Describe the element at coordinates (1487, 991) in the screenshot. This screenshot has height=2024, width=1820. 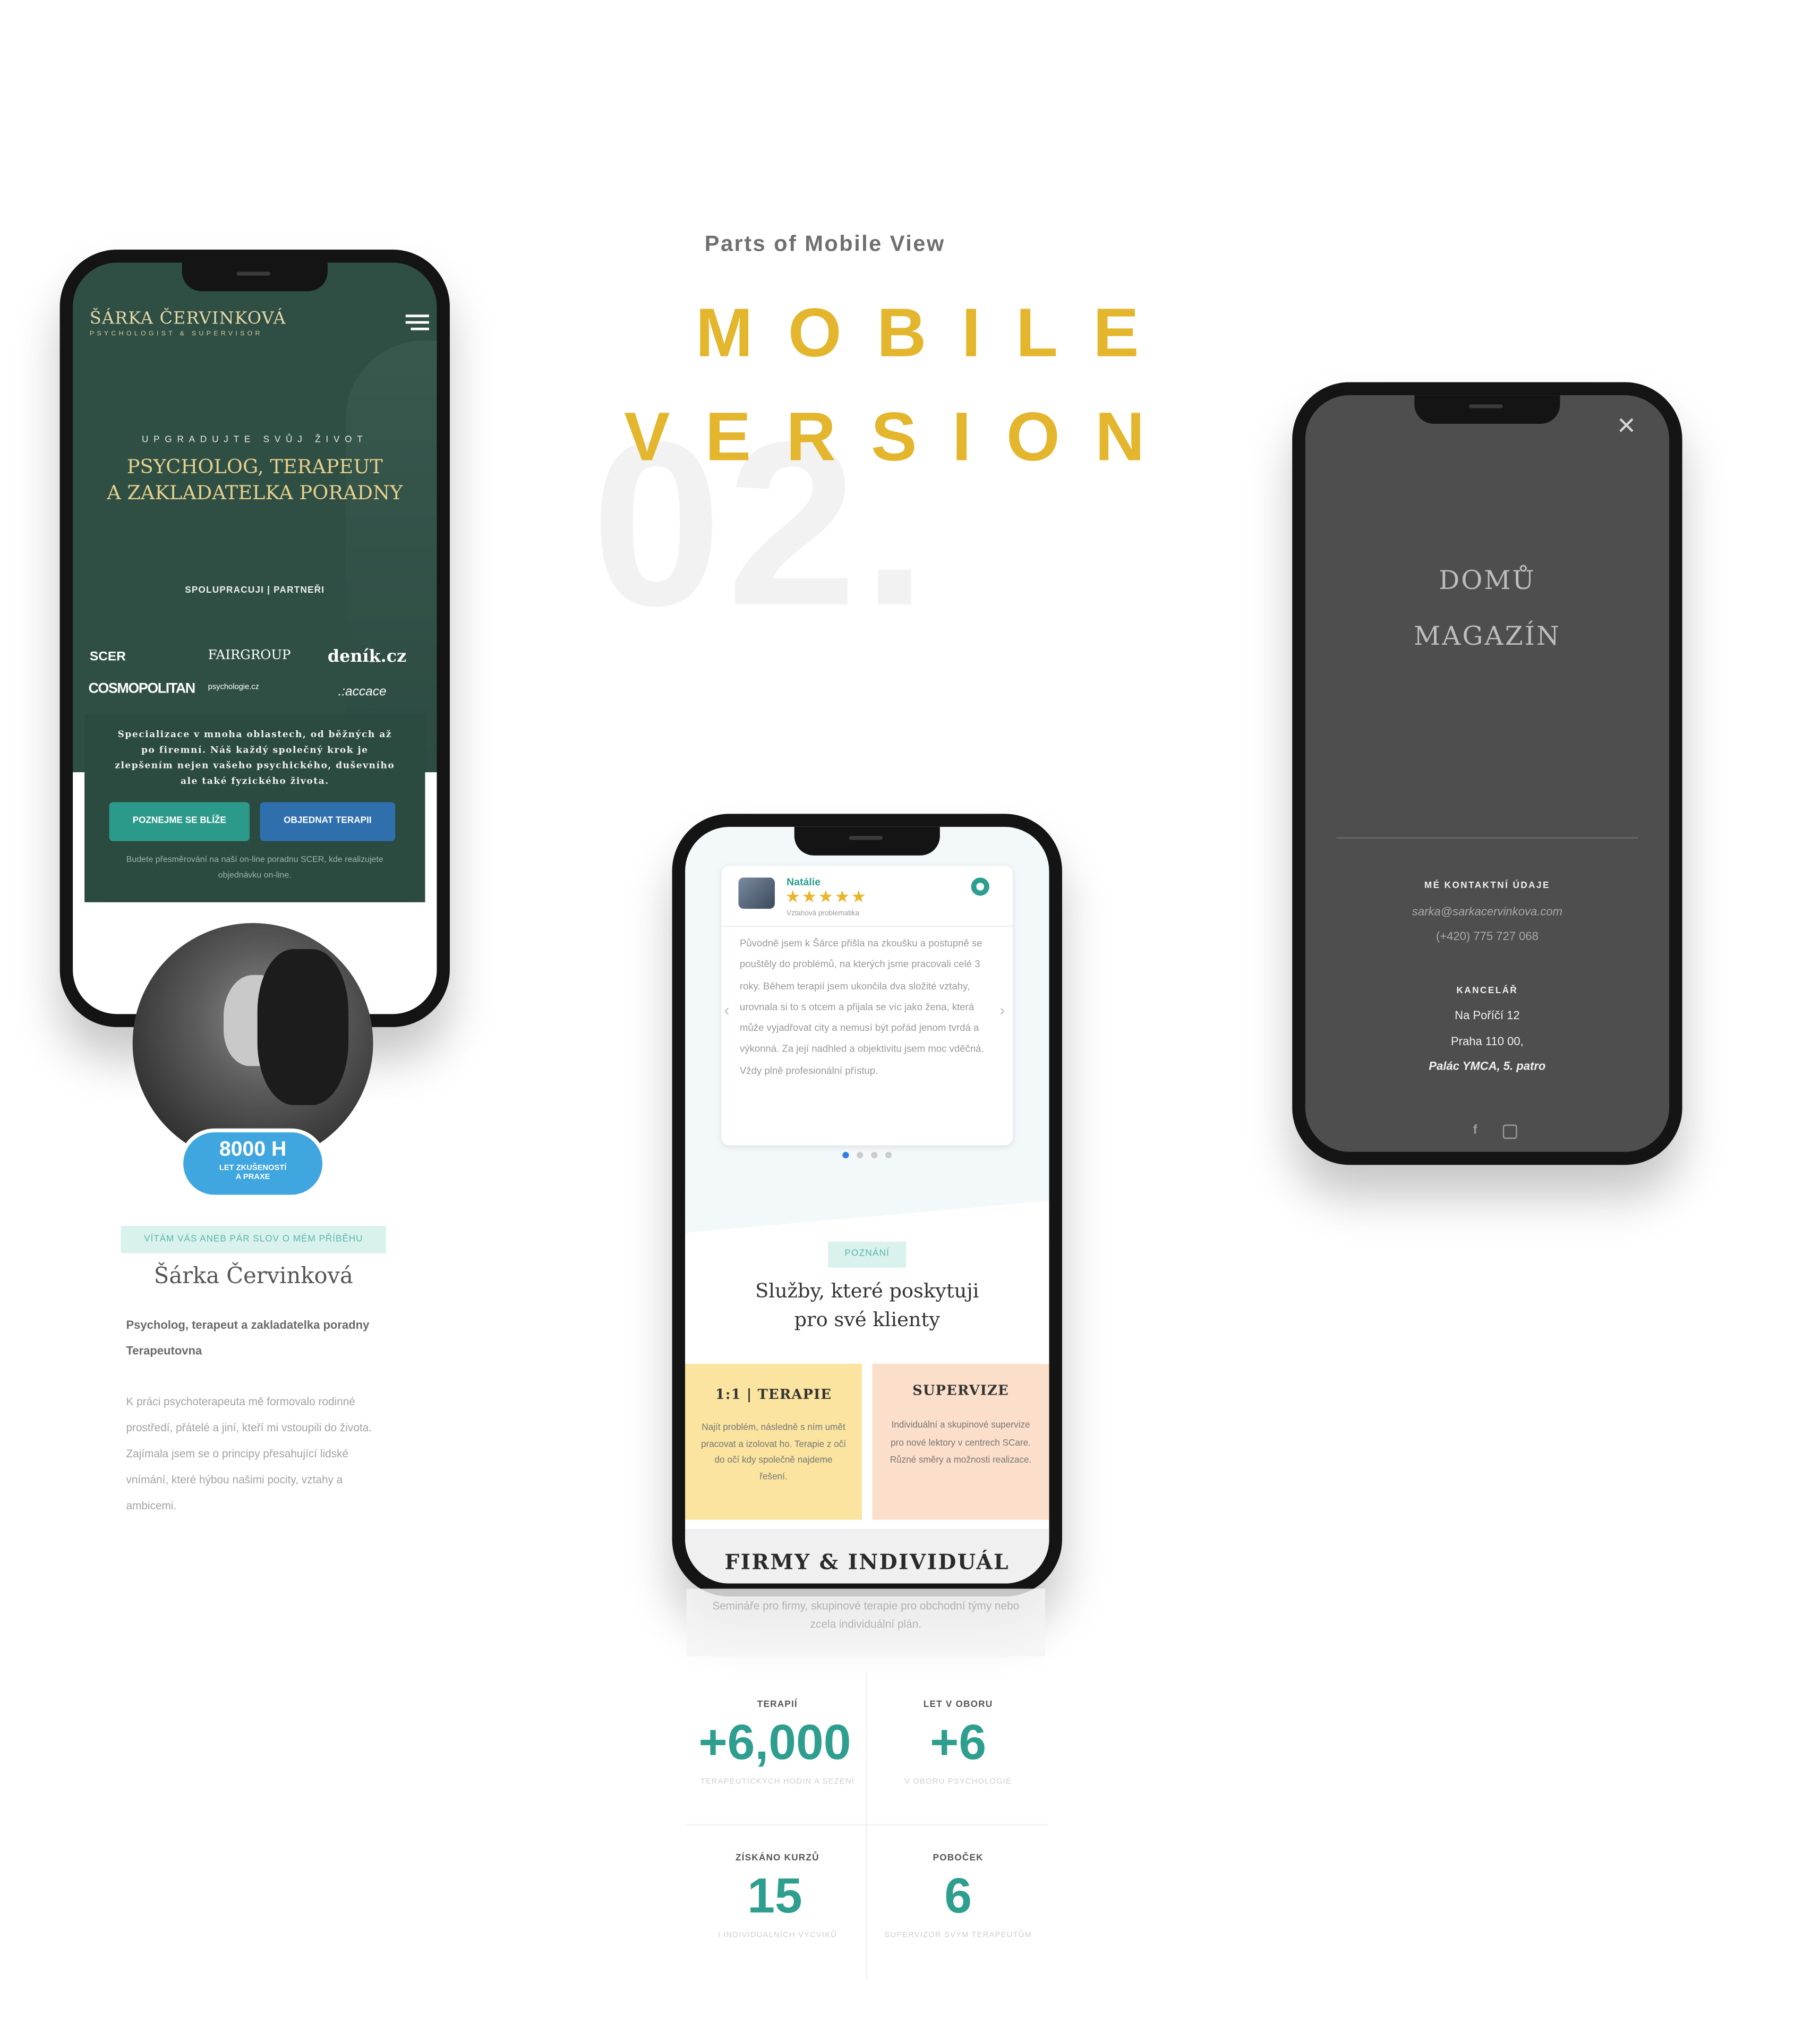
I see `office-heading: KANCELÁŘ` at that location.